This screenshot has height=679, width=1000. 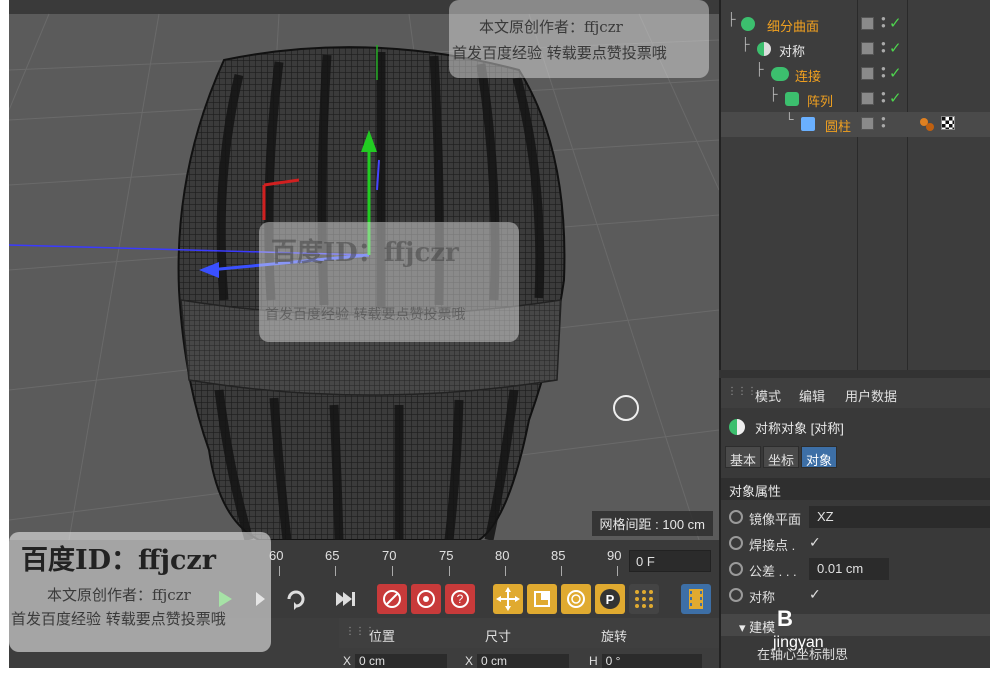 I want to click on rotation-h-value: 0 °, so click(x=651, y=661).